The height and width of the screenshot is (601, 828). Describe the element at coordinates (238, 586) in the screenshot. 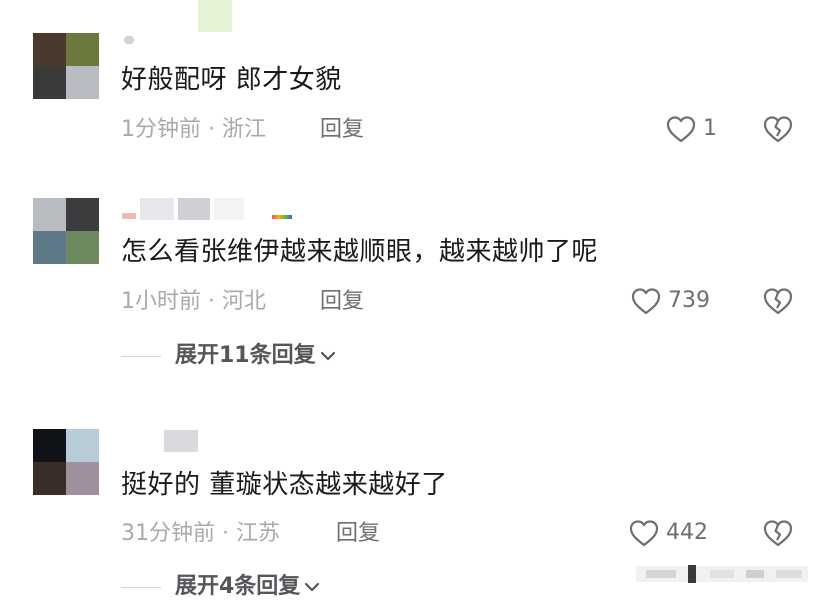

I see `expand-replies-label: 展开4条回复` at that location.